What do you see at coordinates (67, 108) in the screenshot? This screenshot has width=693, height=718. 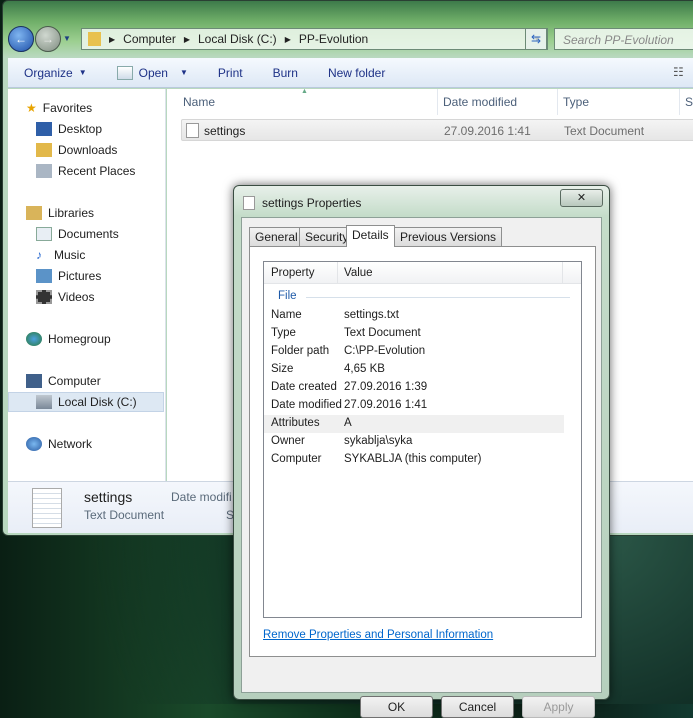 I see `nav-label: Favorites` at bounding box center [67, 108].